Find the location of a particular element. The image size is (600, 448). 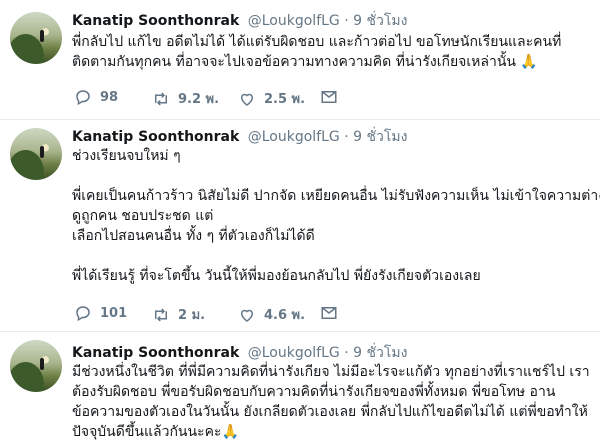

retweet-button: 2 ม. is located at coordinates (178, 314).